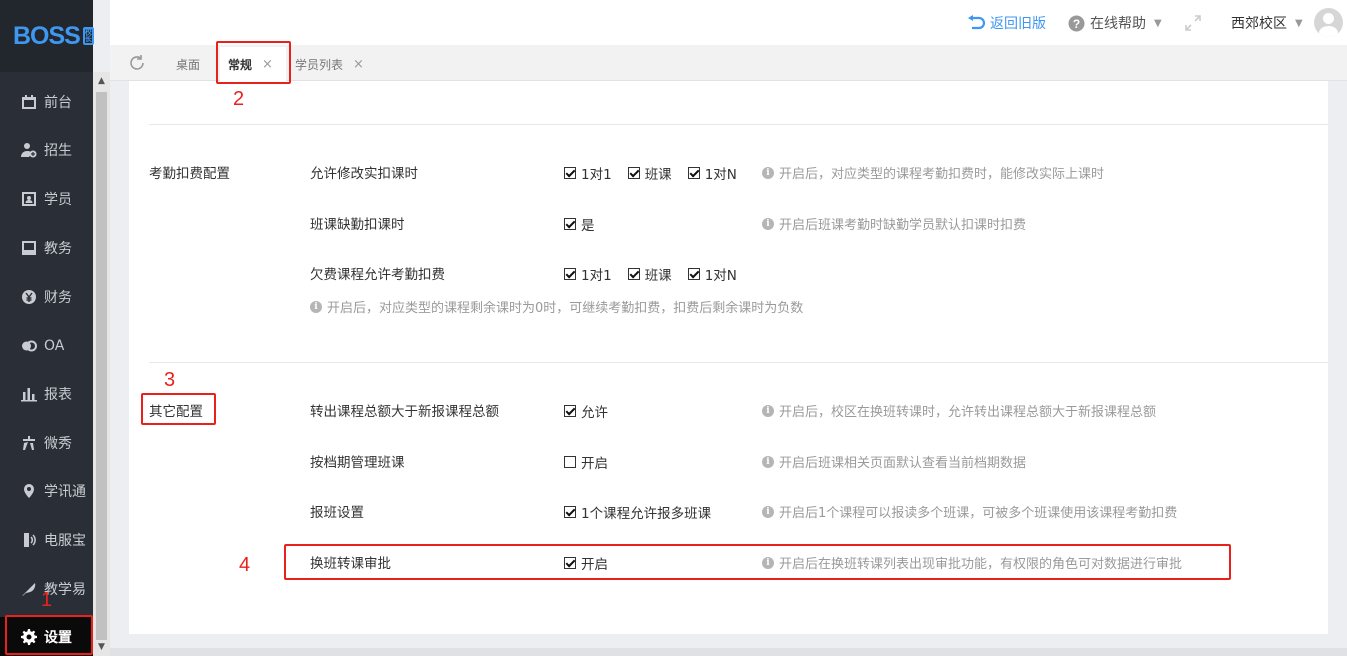  What do you see at coordinates (942, 174) in the screenshot?
I see `hint-label: 开启后，对应类型的课程考勤扣费时，能修改实际上课时` at bounding box center [942, 174].